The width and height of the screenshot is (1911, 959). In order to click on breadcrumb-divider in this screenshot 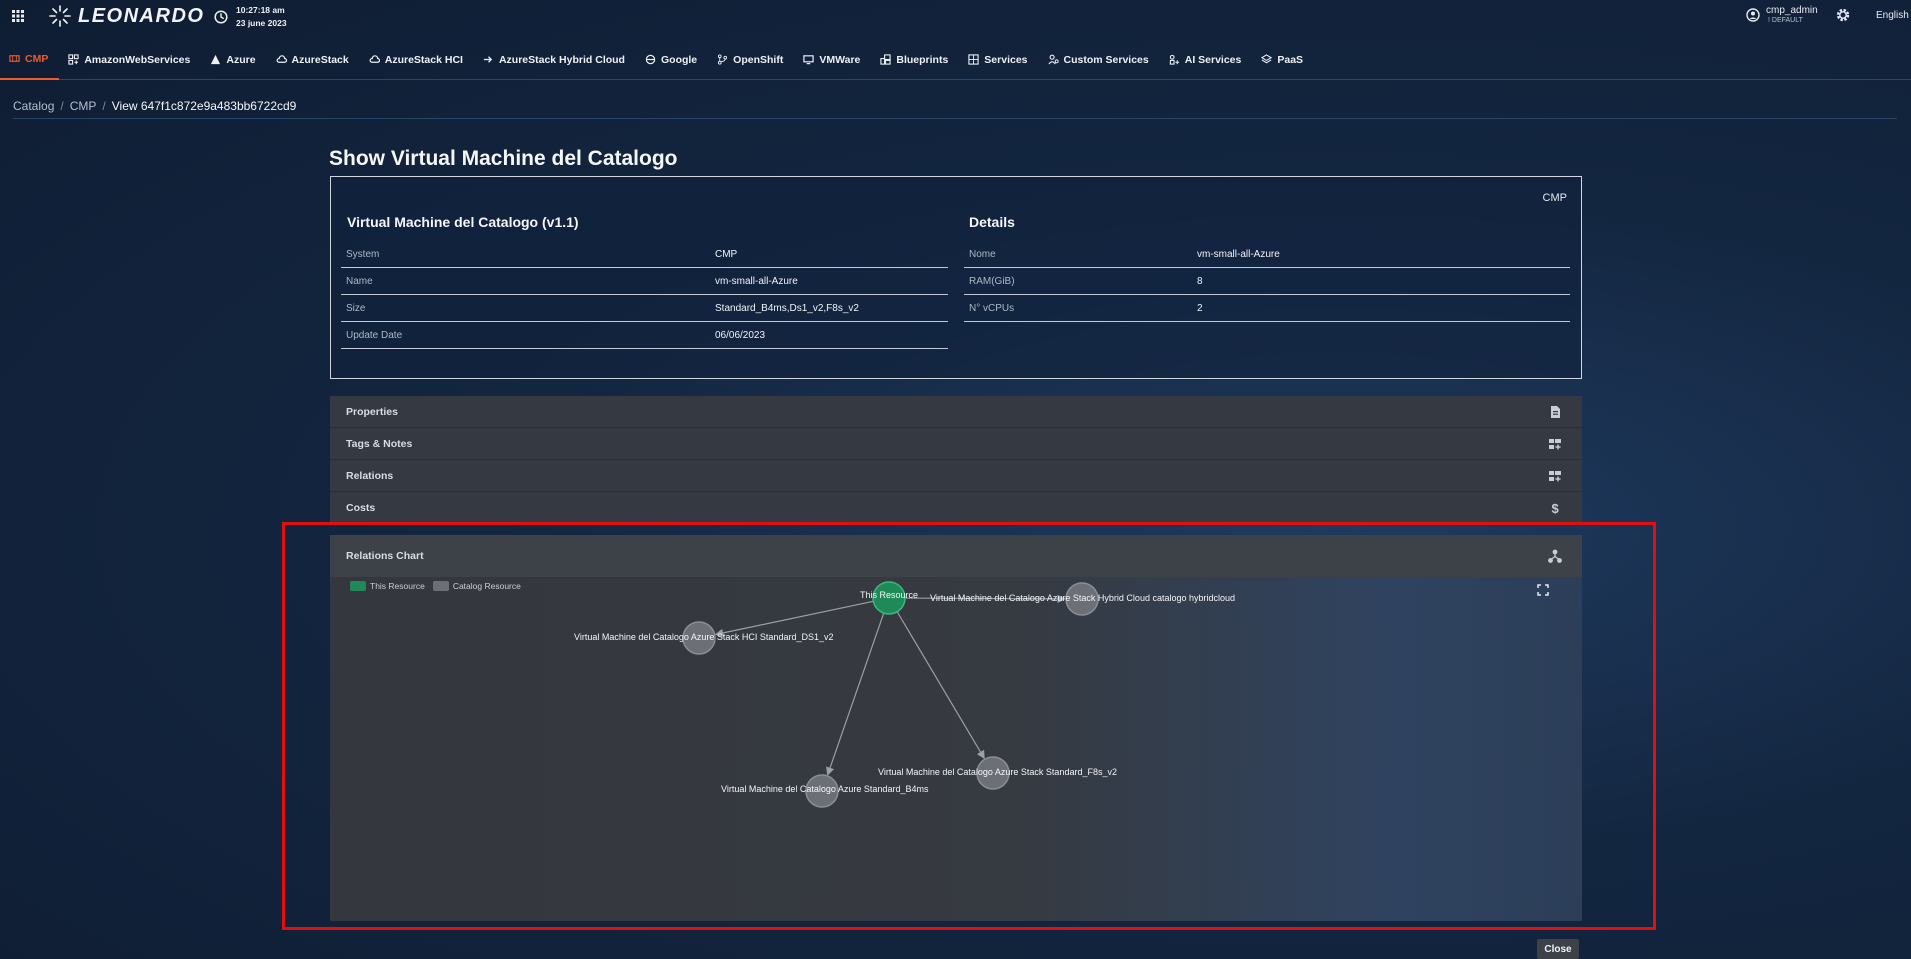, I will do `click(955, 118)`.